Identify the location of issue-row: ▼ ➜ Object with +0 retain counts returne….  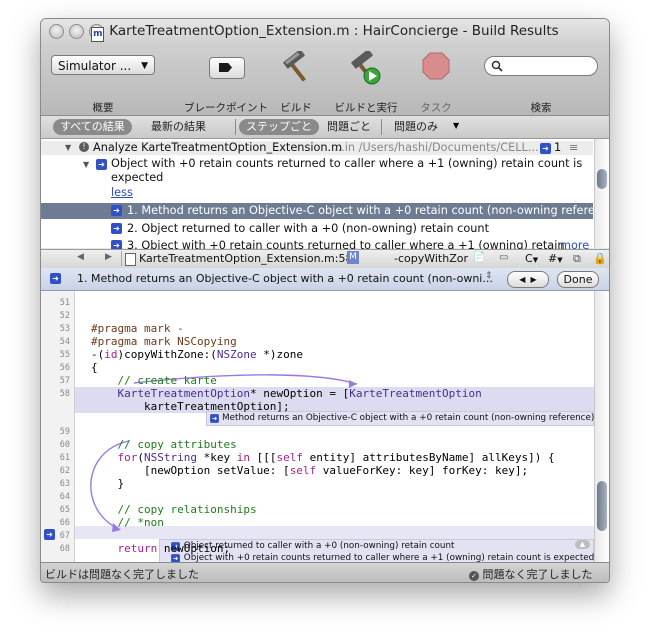
(317, 171).